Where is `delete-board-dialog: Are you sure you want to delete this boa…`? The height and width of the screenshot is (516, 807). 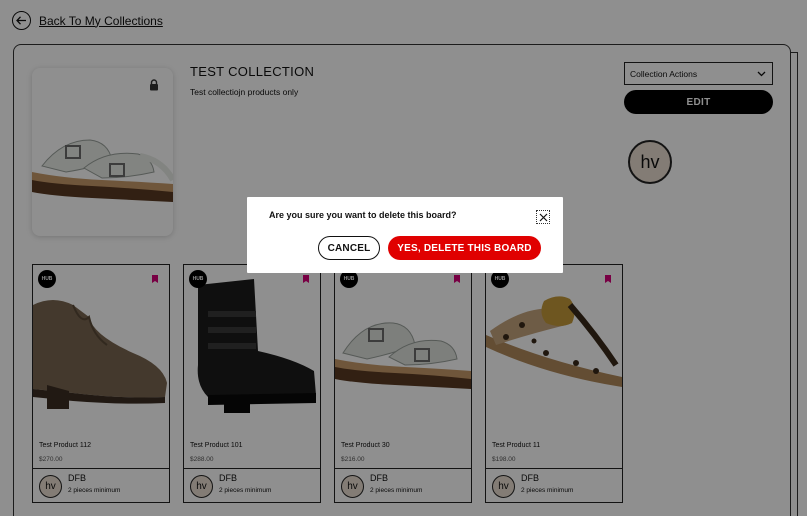
delete-board-dialog: Are you sure you want to delete this boa… is located at coordinates (405, 235).